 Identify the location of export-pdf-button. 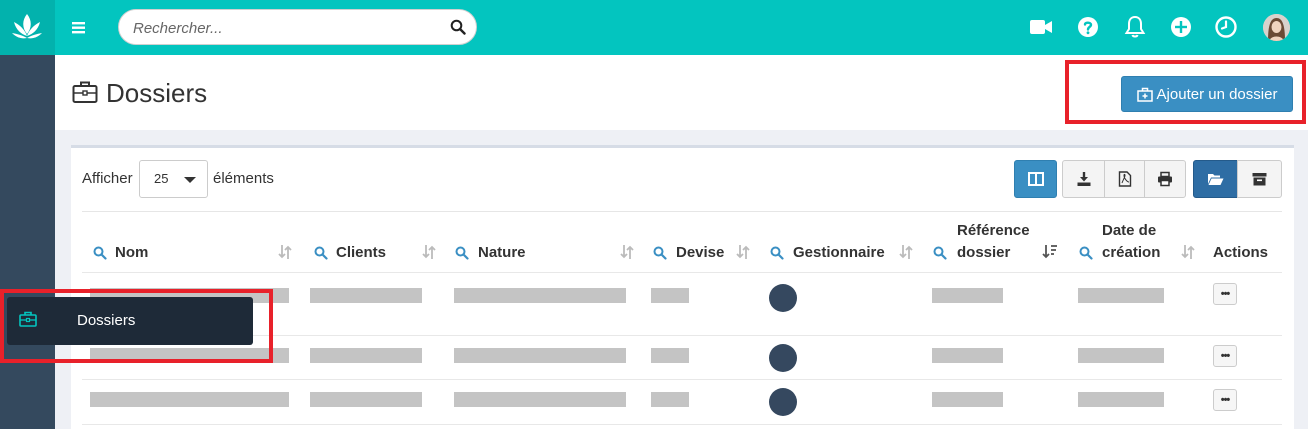
(1124, 179).